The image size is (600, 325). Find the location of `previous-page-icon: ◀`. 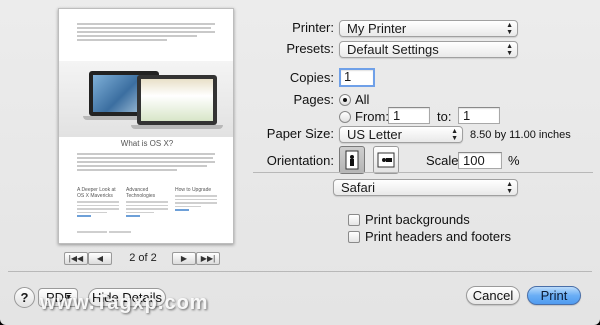

previous-page-icon: ◀ is located at coordinates (100, 258).